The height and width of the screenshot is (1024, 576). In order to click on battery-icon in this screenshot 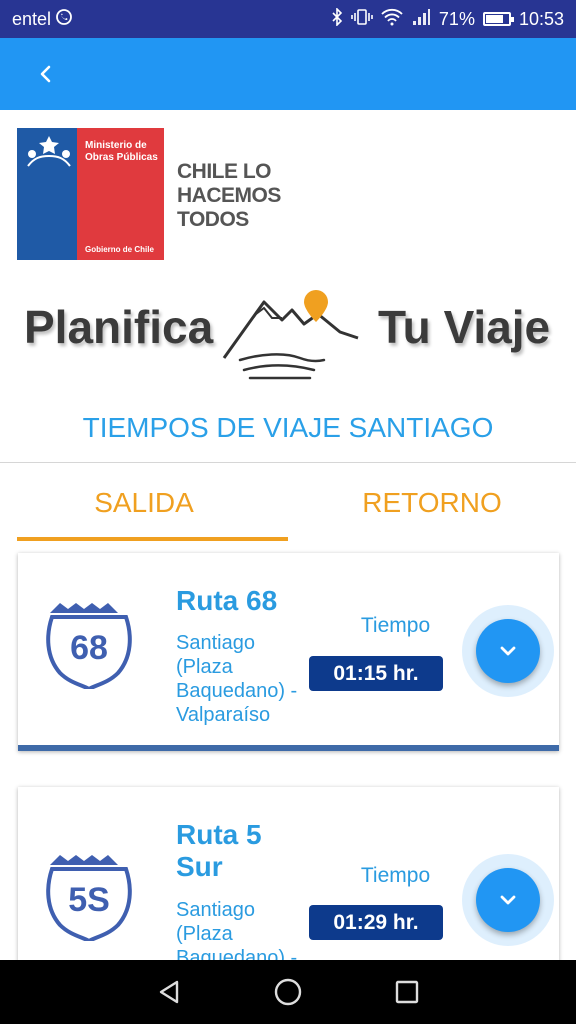, I will do `click(498, 19)`.